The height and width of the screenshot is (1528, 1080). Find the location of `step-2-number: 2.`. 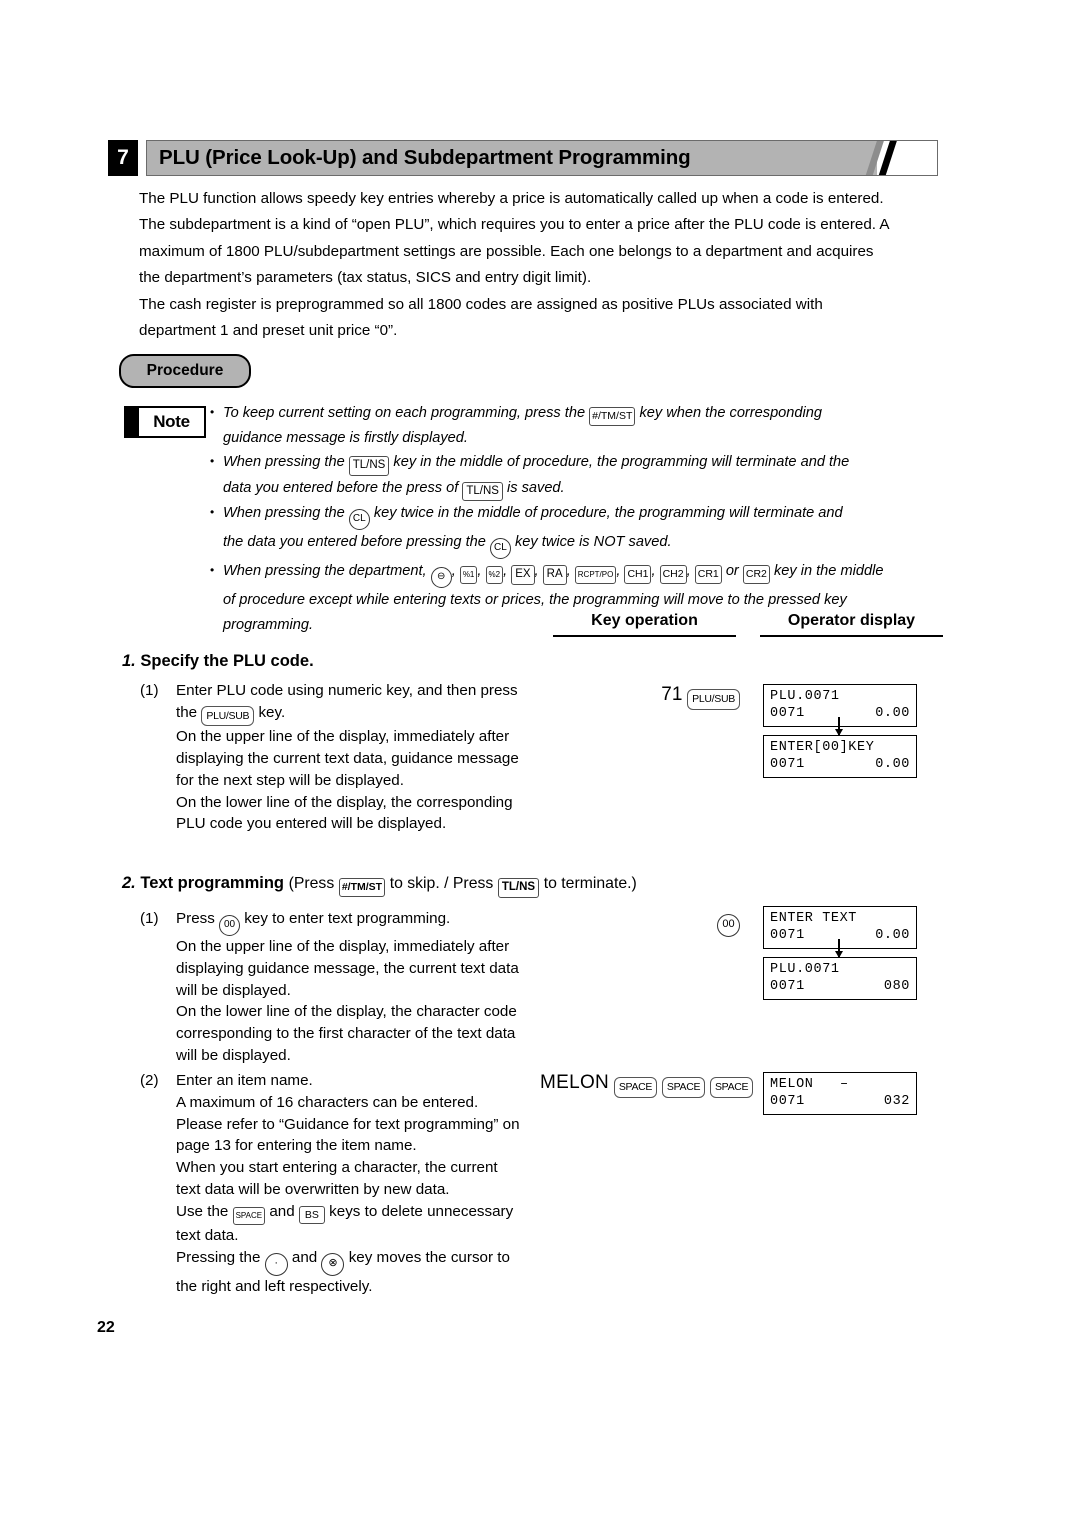

step-2-number: 2. is located at coordinates (129, 883).